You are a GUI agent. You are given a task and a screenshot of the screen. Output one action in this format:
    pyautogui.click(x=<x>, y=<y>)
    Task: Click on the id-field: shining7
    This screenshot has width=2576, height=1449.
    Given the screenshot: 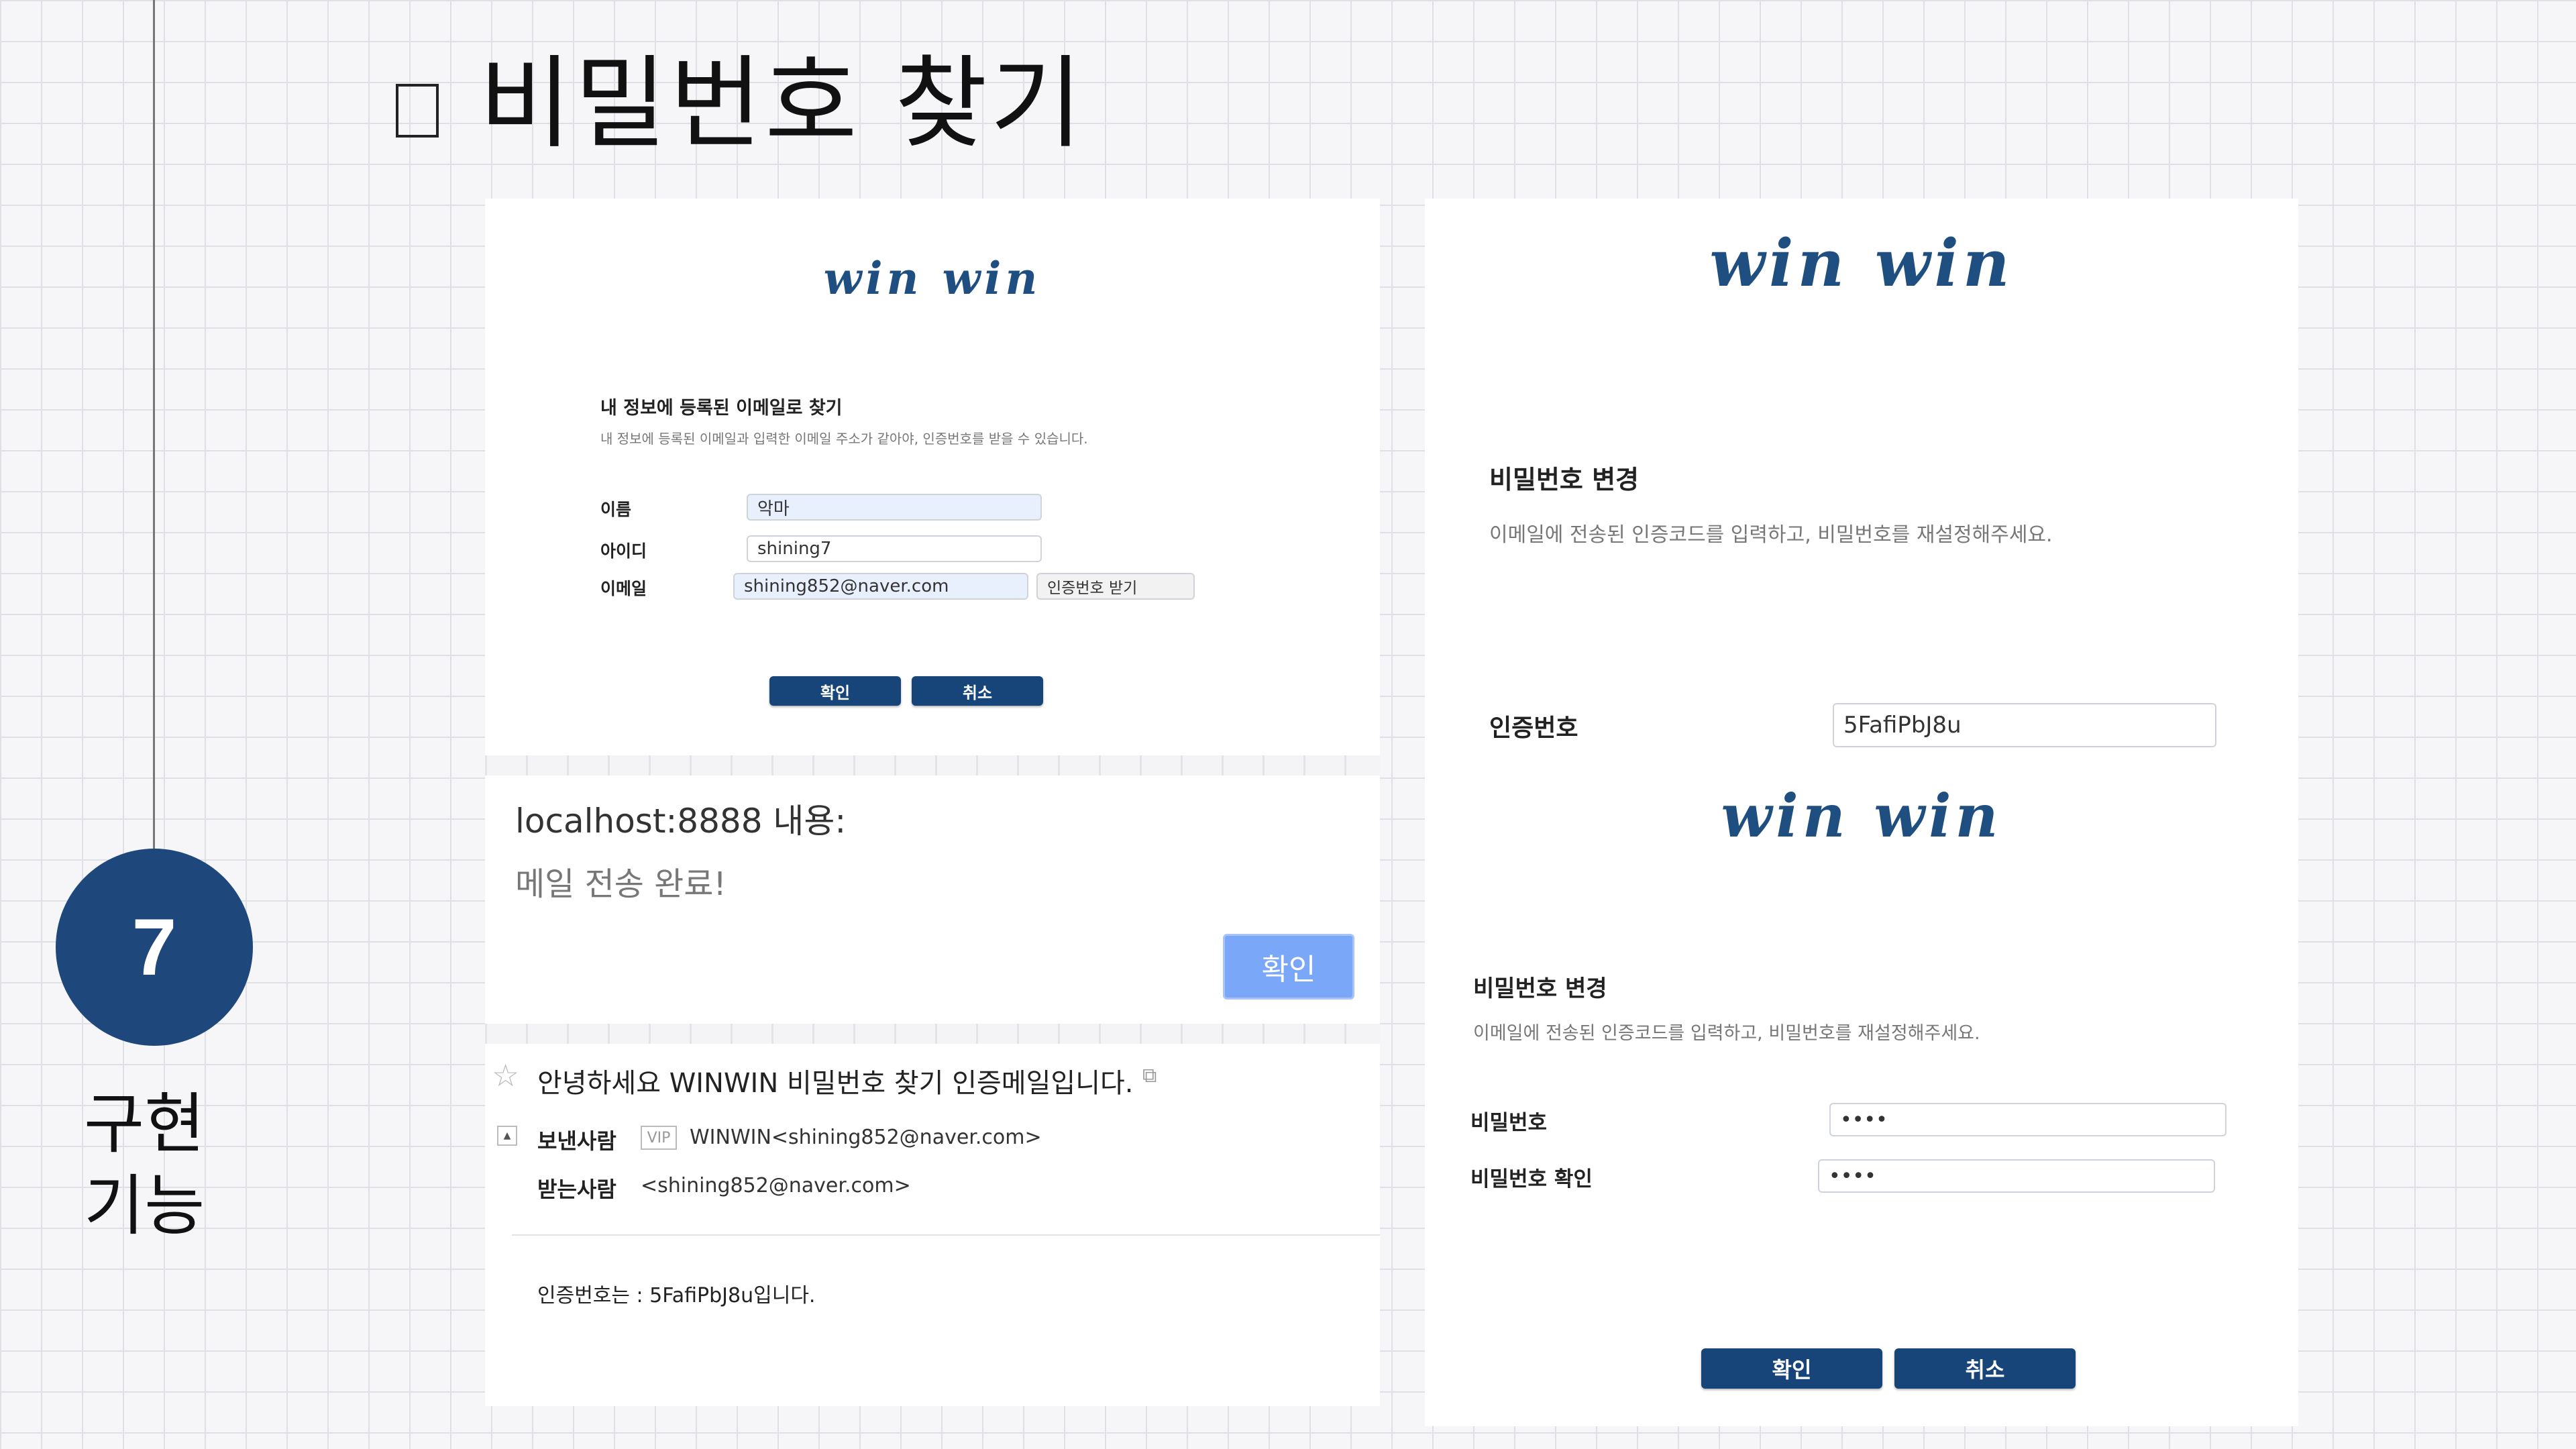 What is the action you would take?
    pyautogui.click(x=894, y=548)
    